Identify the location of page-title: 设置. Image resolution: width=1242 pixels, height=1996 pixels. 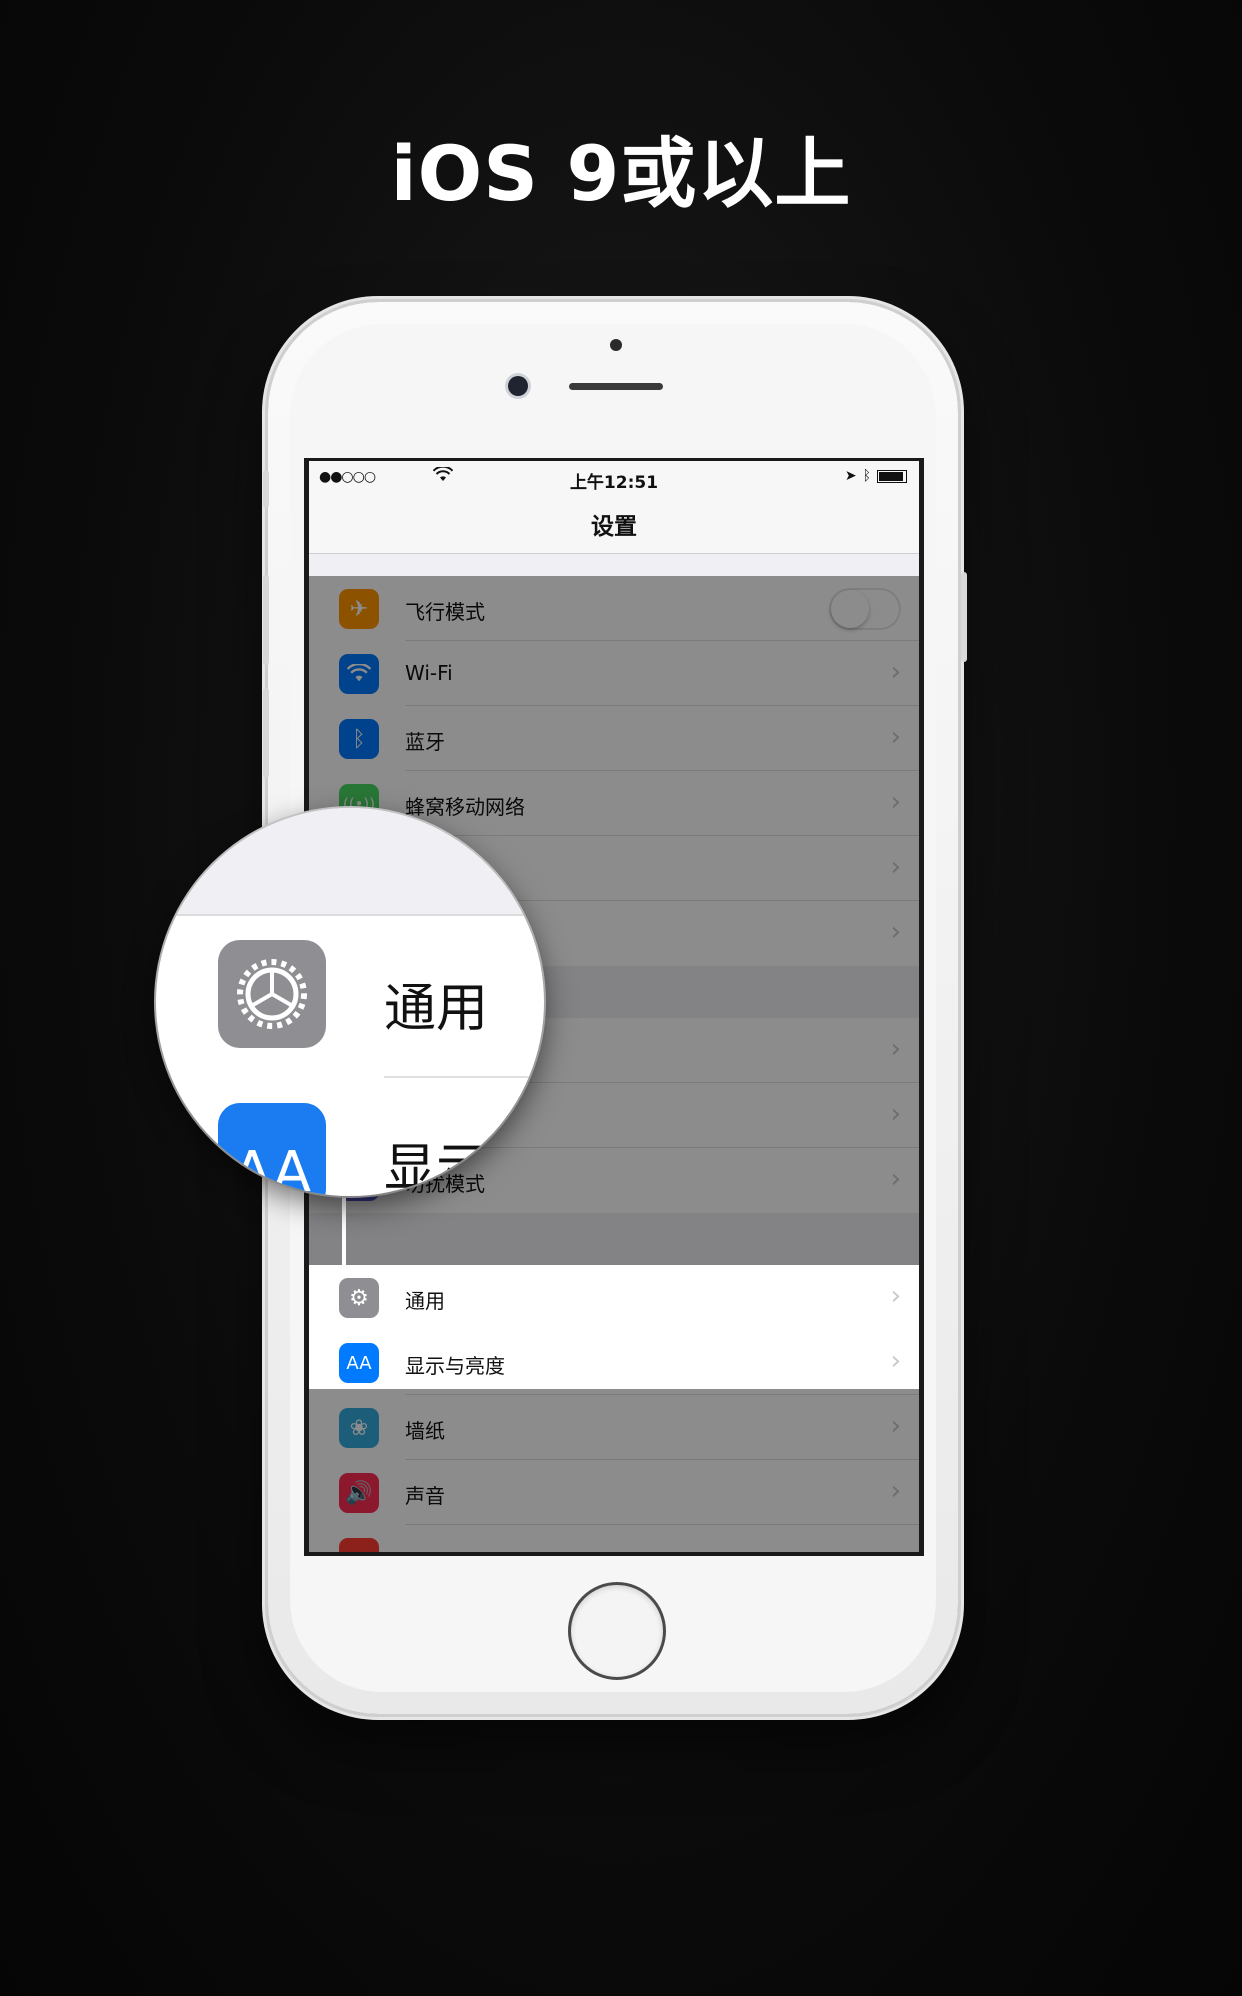
(614, 527).